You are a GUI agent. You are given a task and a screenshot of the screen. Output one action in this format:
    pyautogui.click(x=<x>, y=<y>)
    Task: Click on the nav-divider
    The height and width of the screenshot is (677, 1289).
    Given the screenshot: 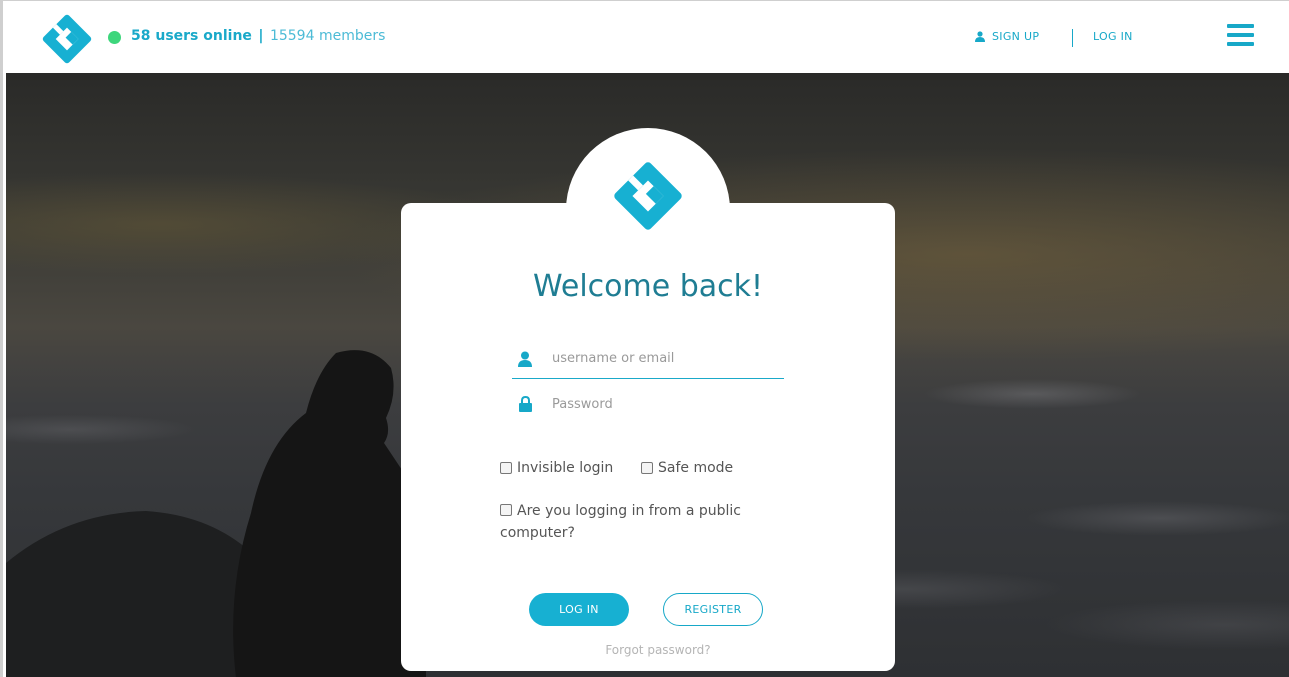 What is the action you would take?
    pyautogui.click(x=1072, y=38)
    